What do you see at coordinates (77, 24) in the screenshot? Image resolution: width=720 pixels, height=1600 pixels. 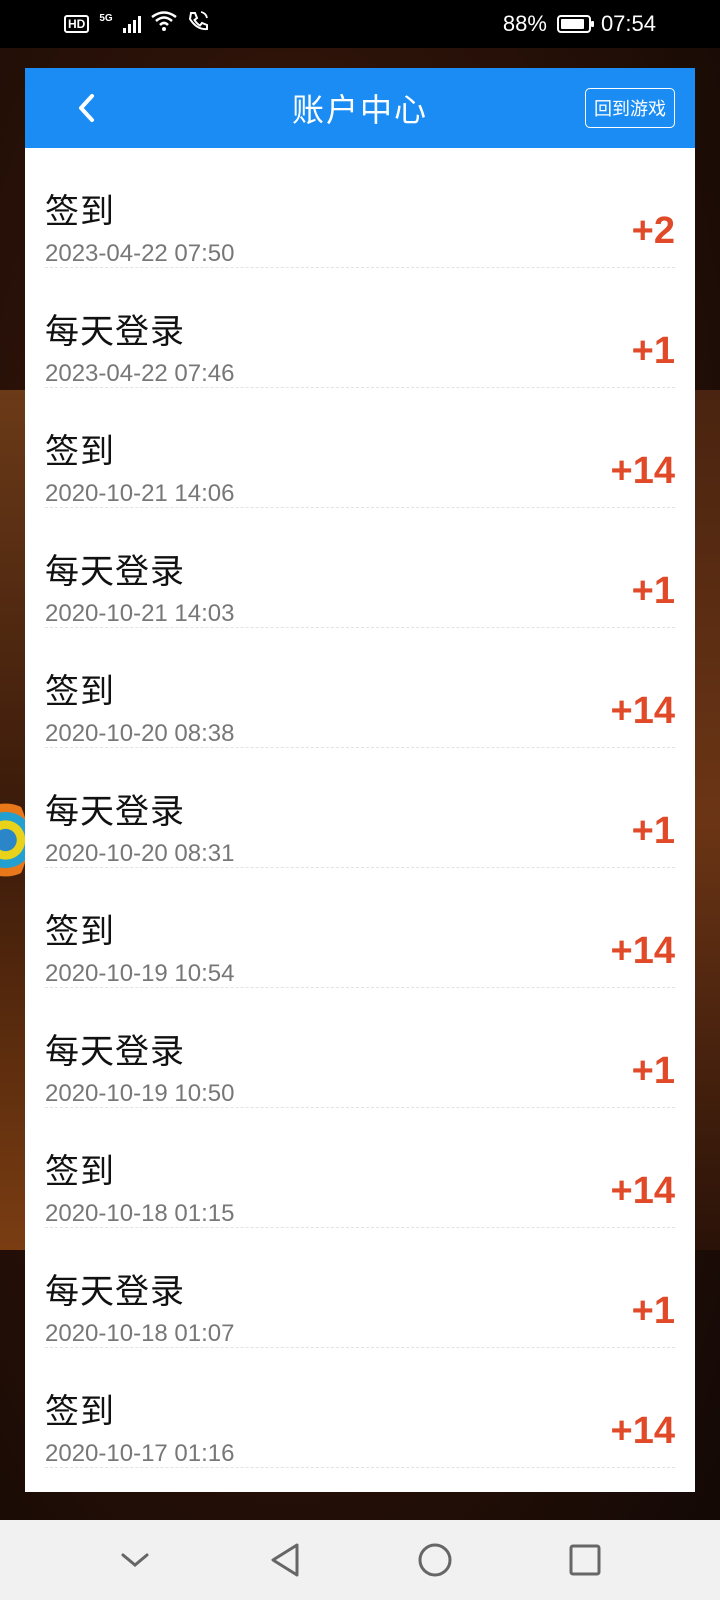 I see `hd-badge: HD` at bounding box center [77, 24].